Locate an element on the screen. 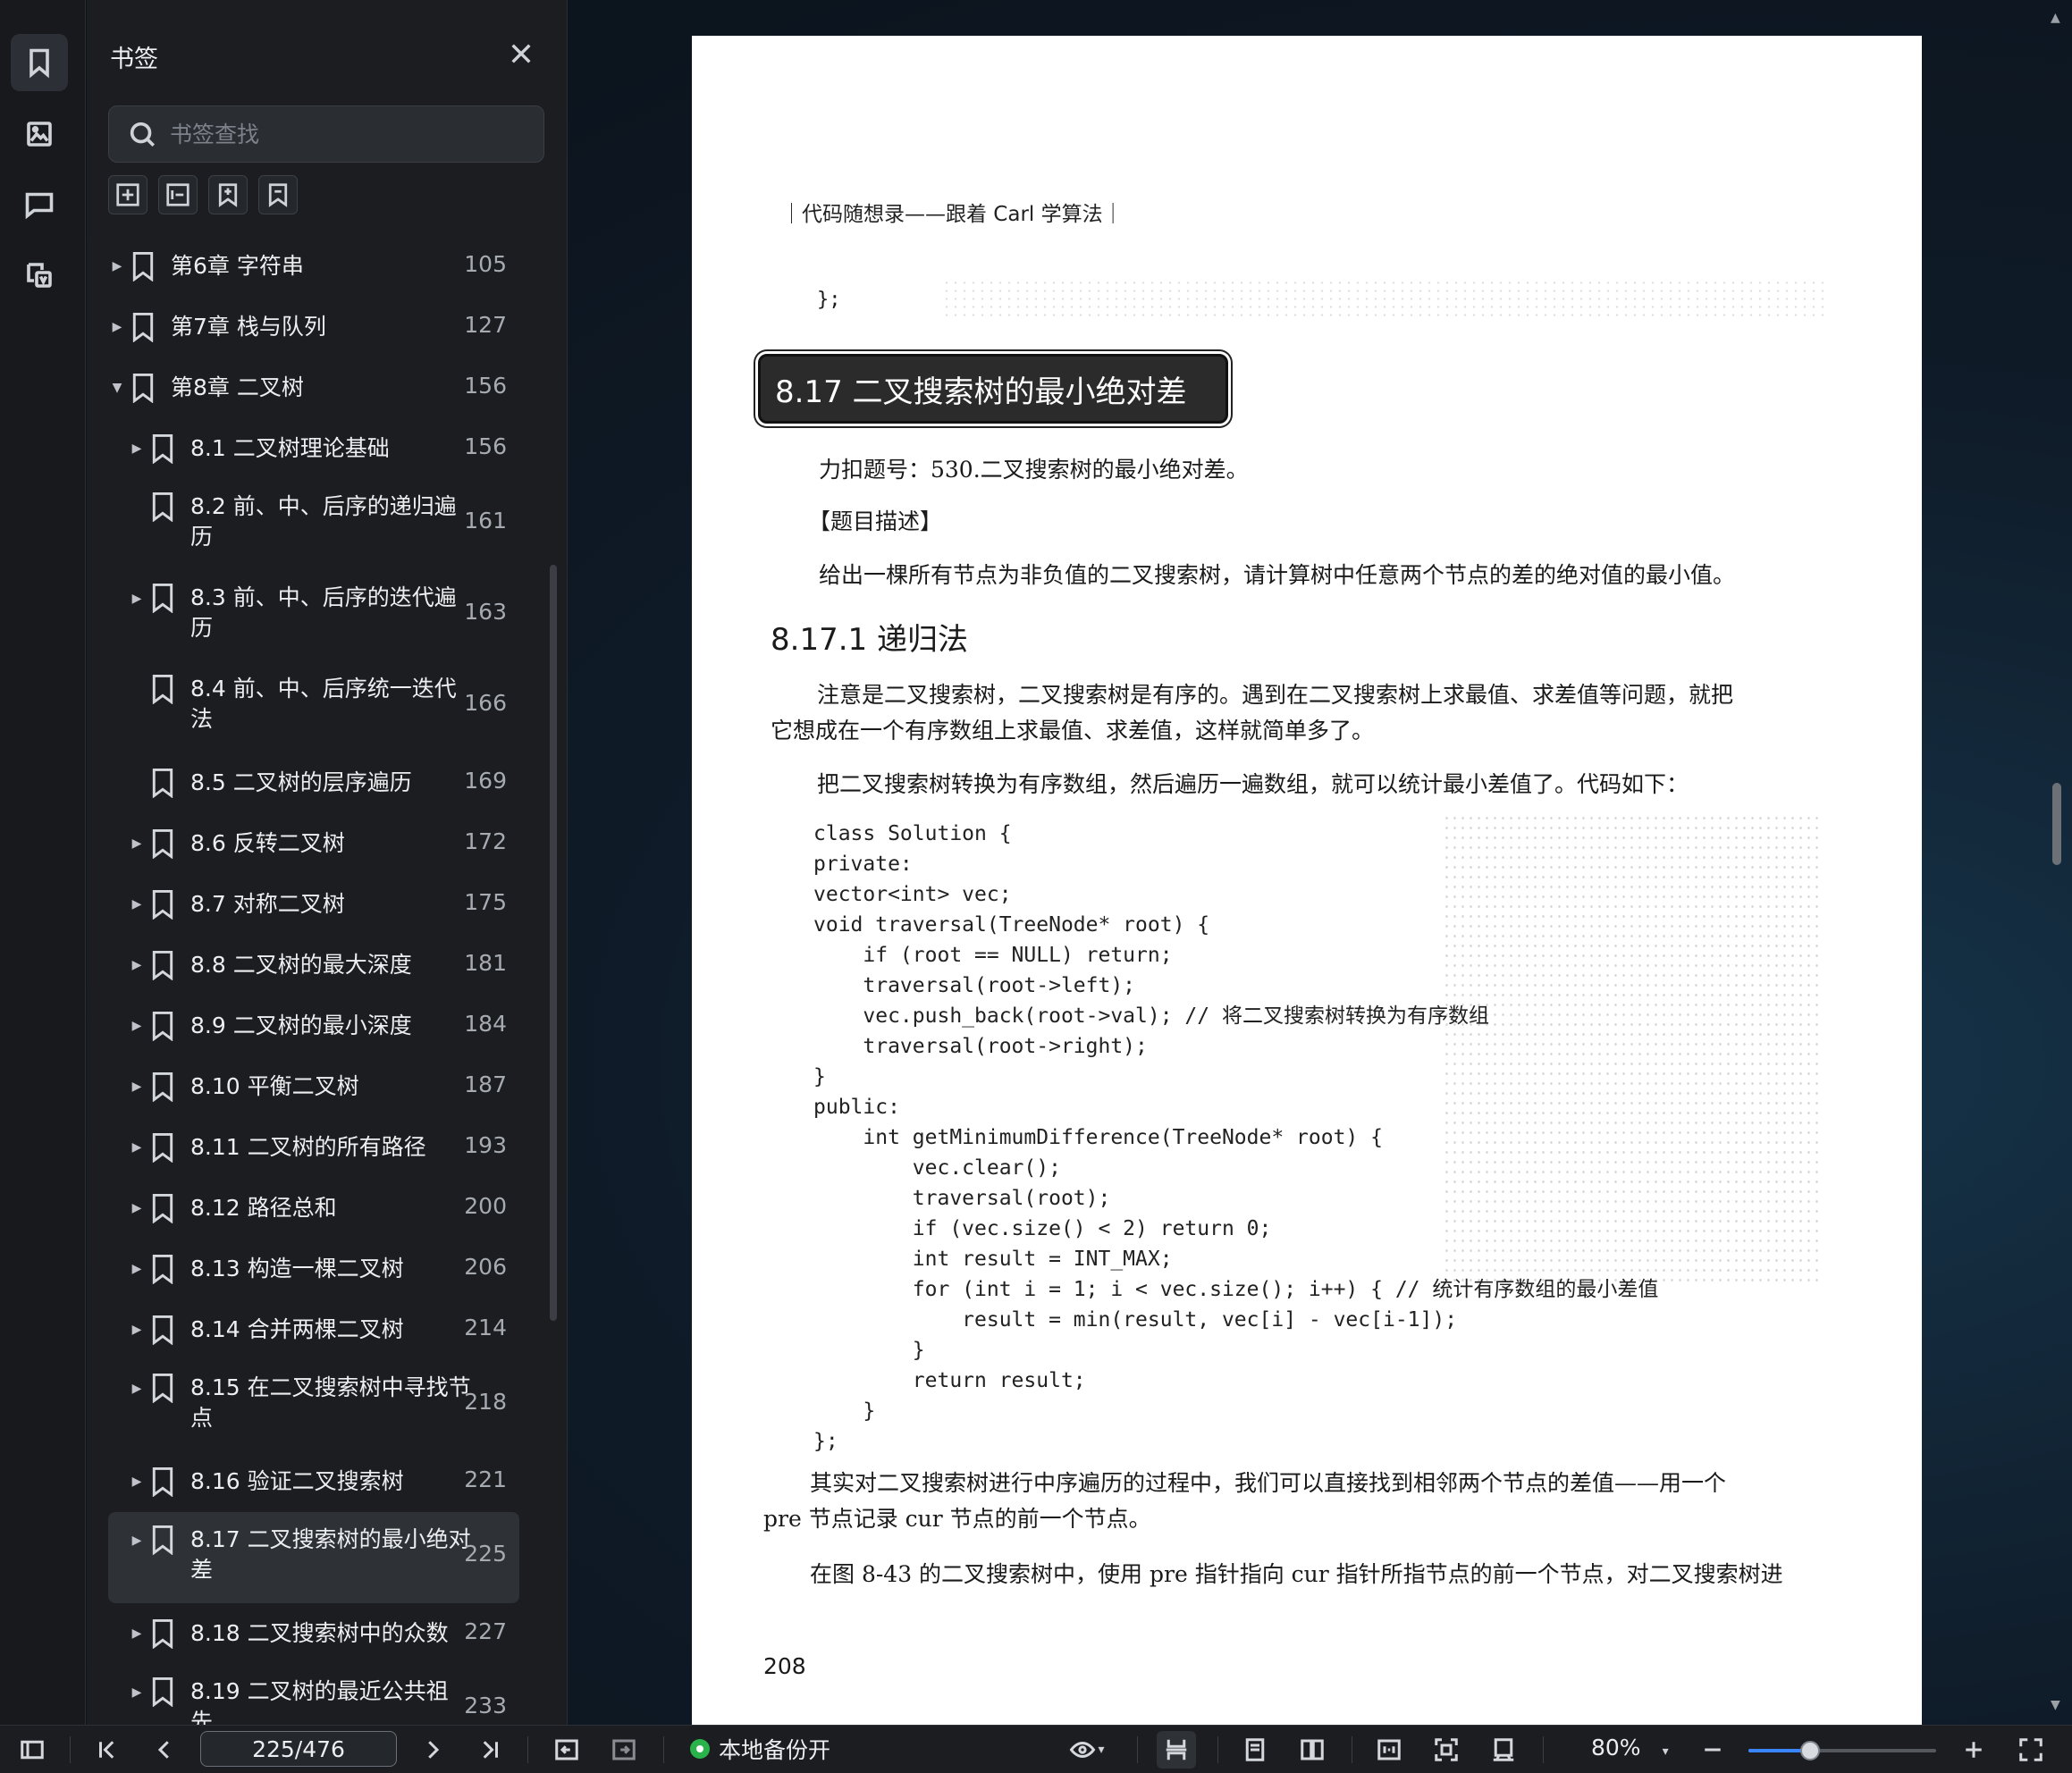 This screenshot has width=2072, height=1773. bookmark-item: ▶ 8.12 路径总和 200 is located at coordinates (314, 1208).